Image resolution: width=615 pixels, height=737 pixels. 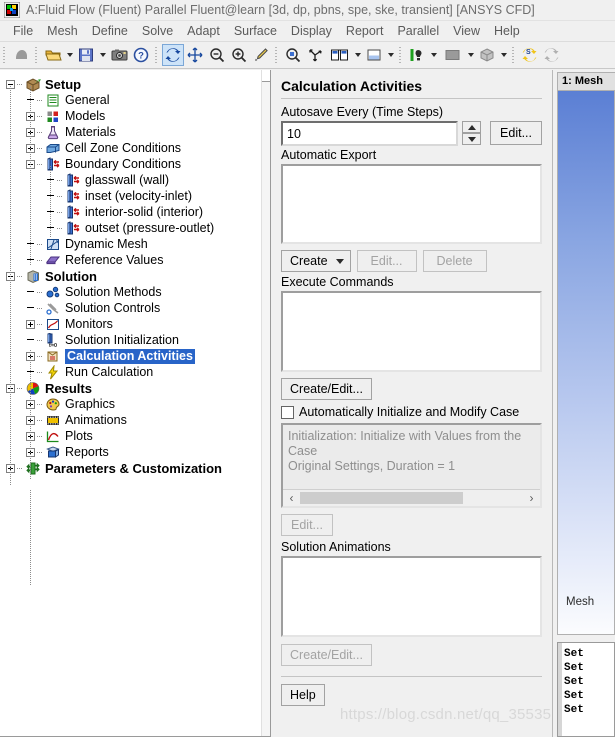 I want to click on tree-node-setup: Setup, so click(x=138, y=84).